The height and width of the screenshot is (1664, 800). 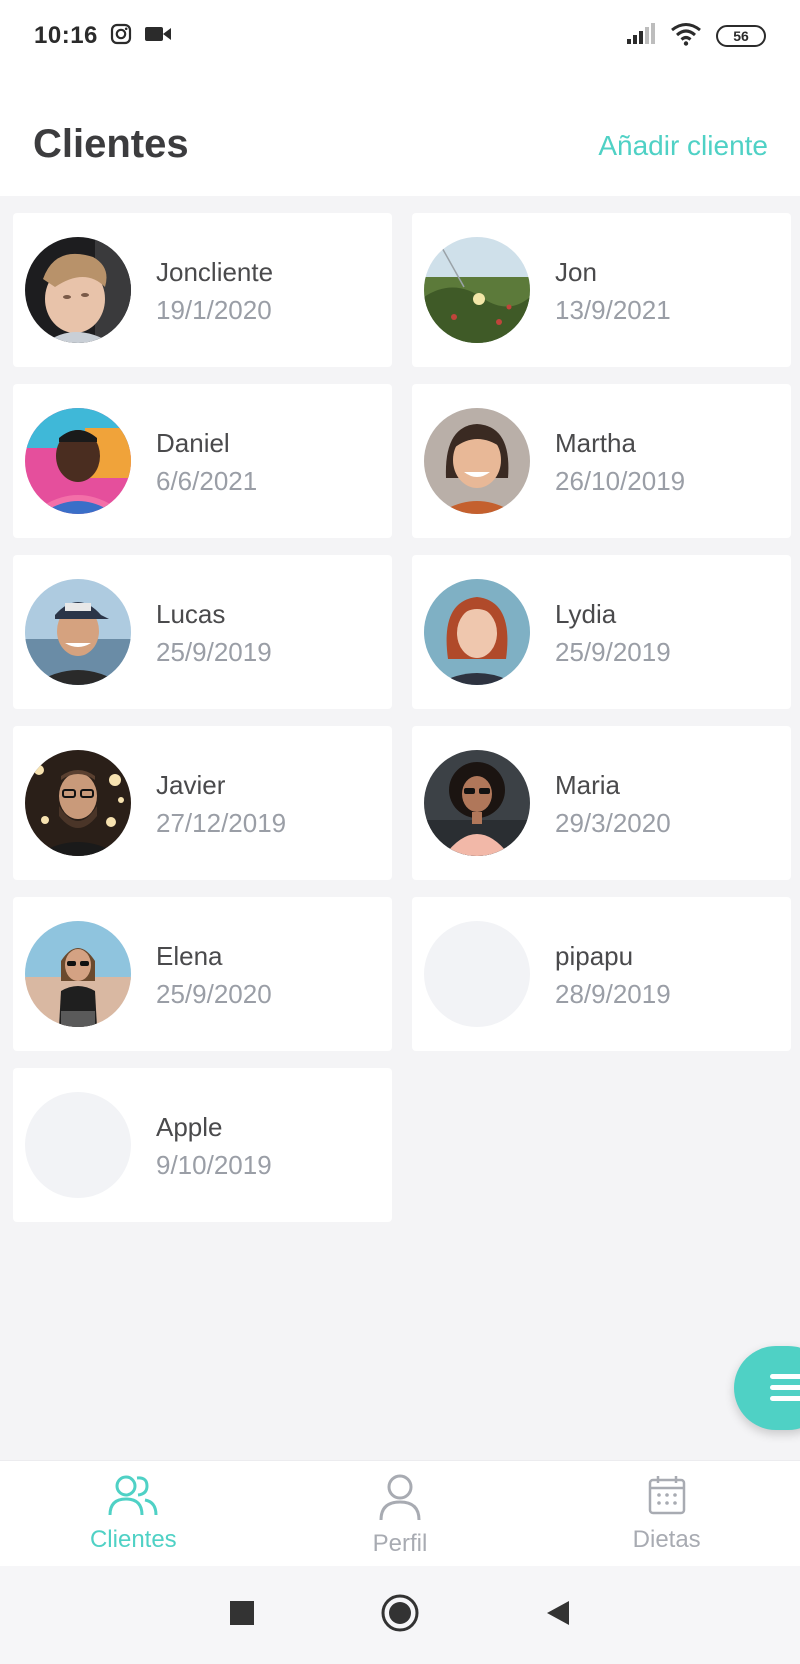 I want to click on client-name: Javier, so click(x=191, y=785).